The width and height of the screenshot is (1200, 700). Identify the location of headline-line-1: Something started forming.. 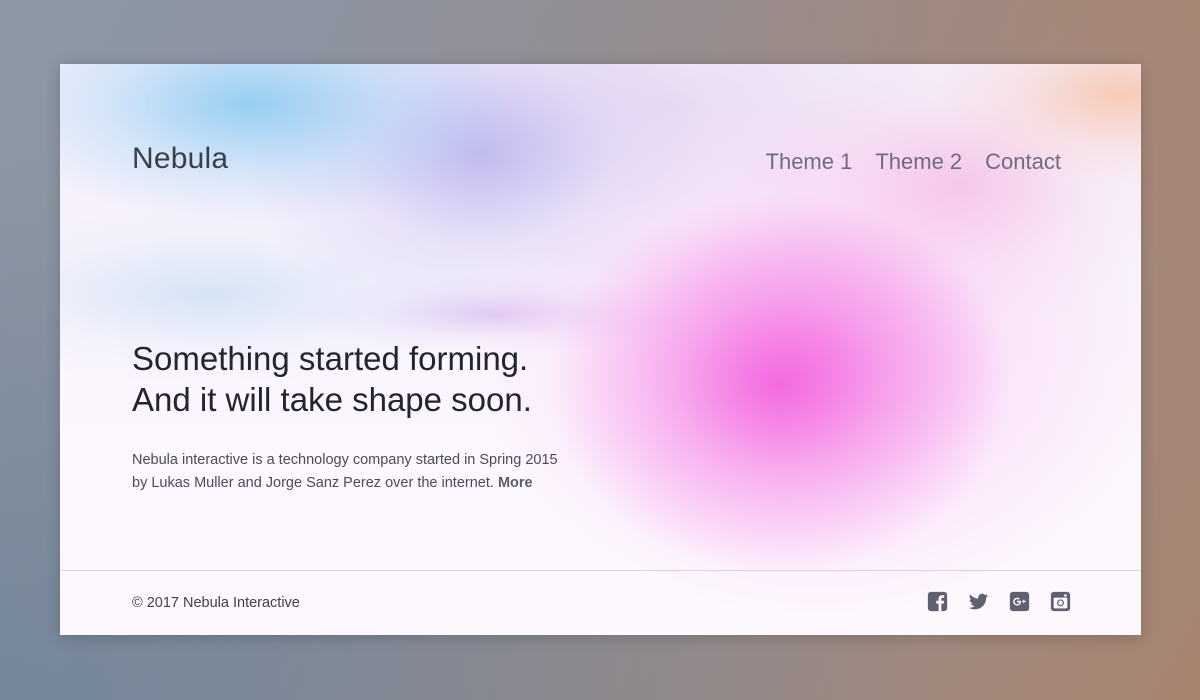
(330, 358).